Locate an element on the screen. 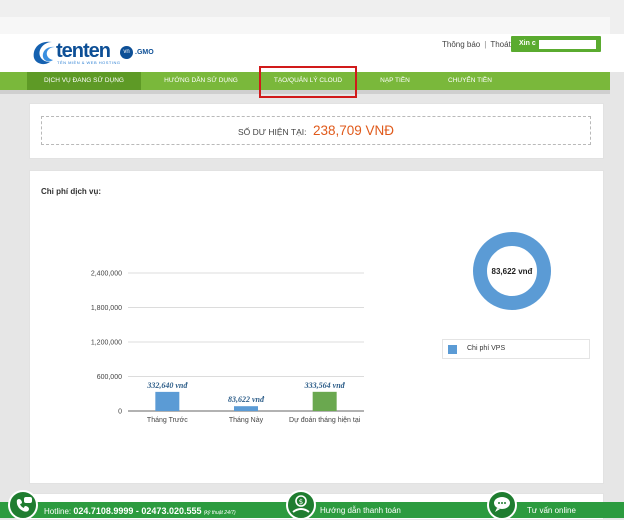  donut-center-label: 83,622 vnđ is located at coordinates (512, 271).